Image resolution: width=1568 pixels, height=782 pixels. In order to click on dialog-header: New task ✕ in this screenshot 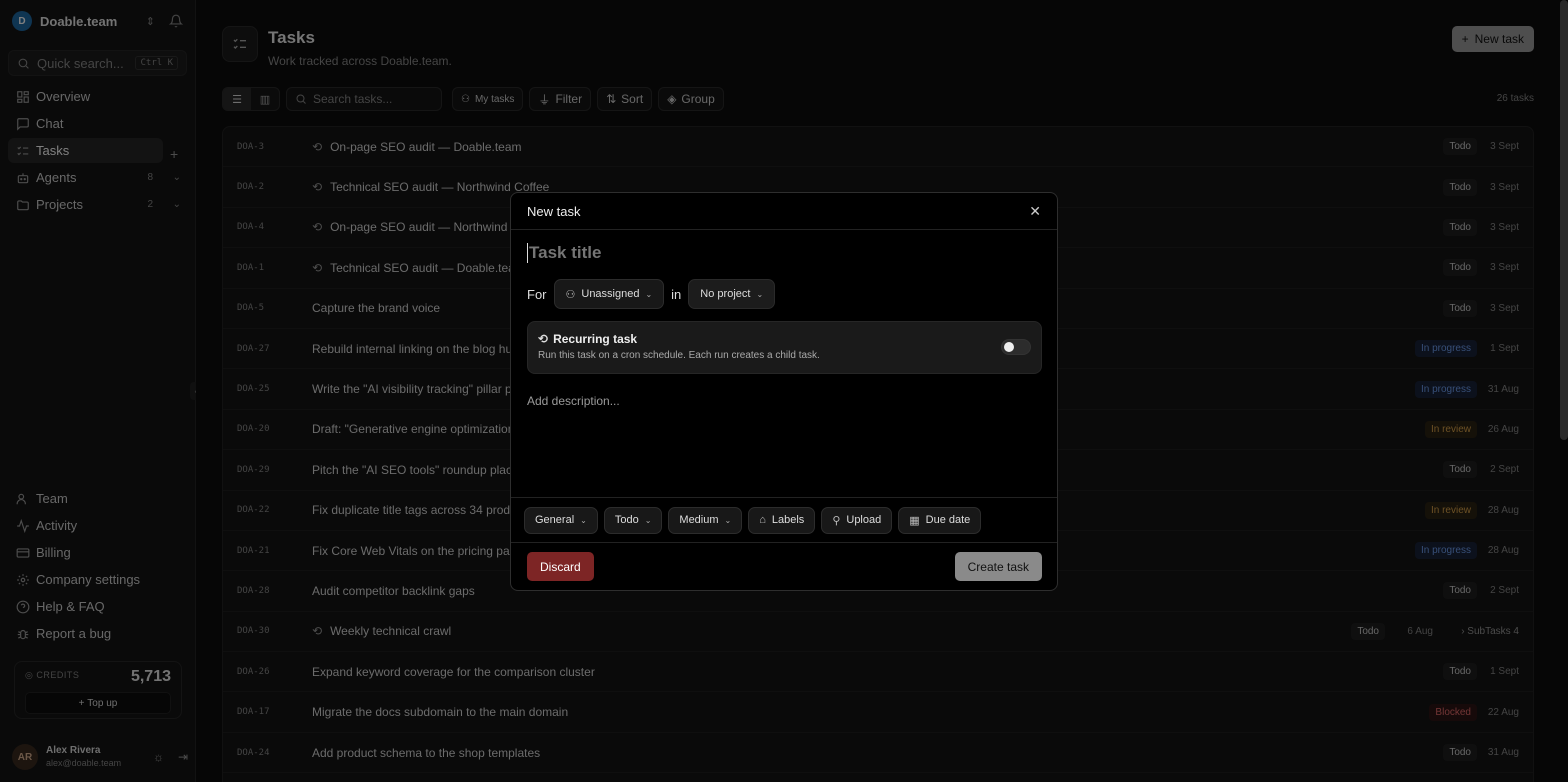, I will do `click(784, 211)`.